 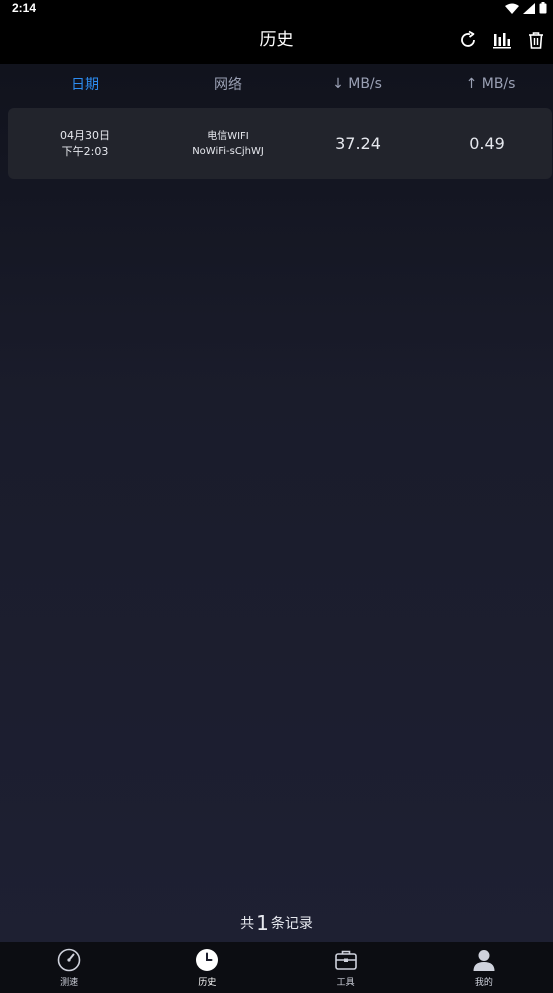 I want to click on cell-signal-icon, so click(x=529, y=8).